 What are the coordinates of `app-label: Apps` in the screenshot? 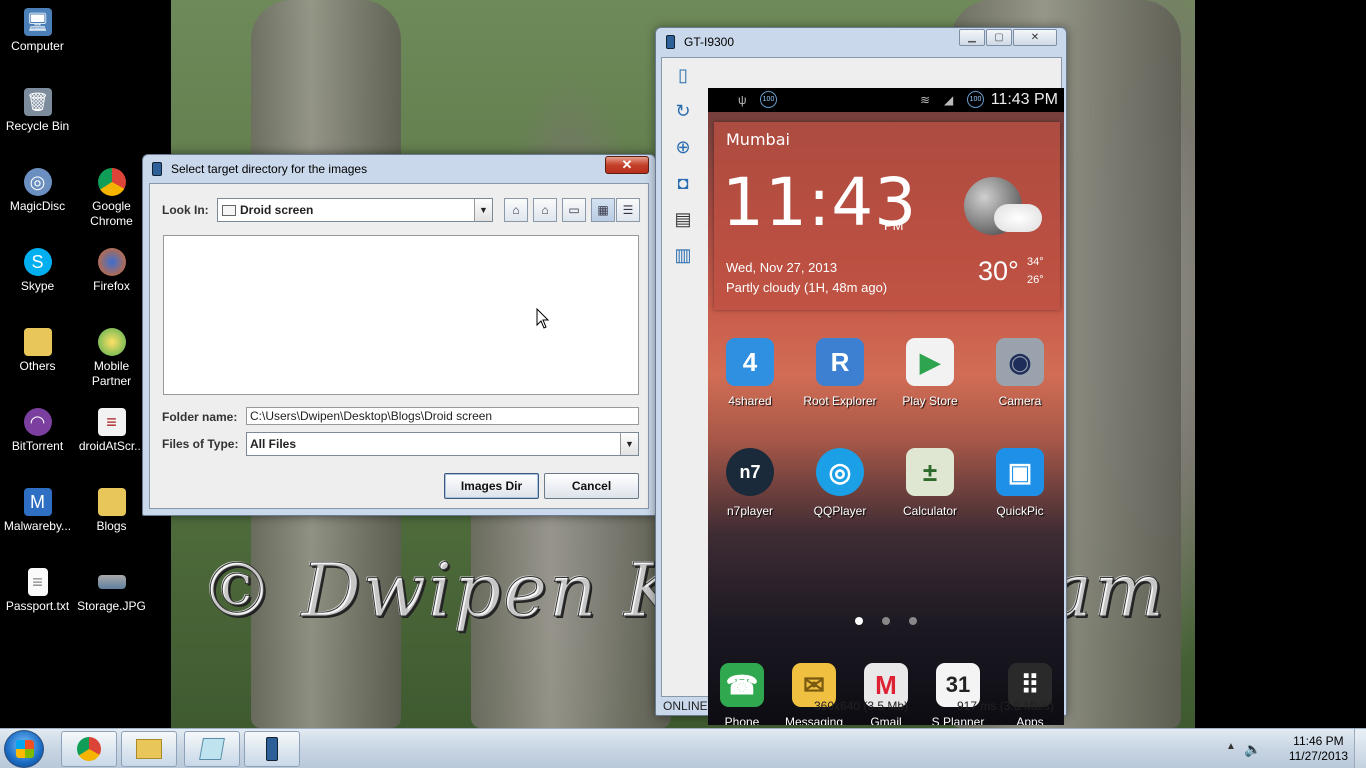 It's located at (1030, 720).